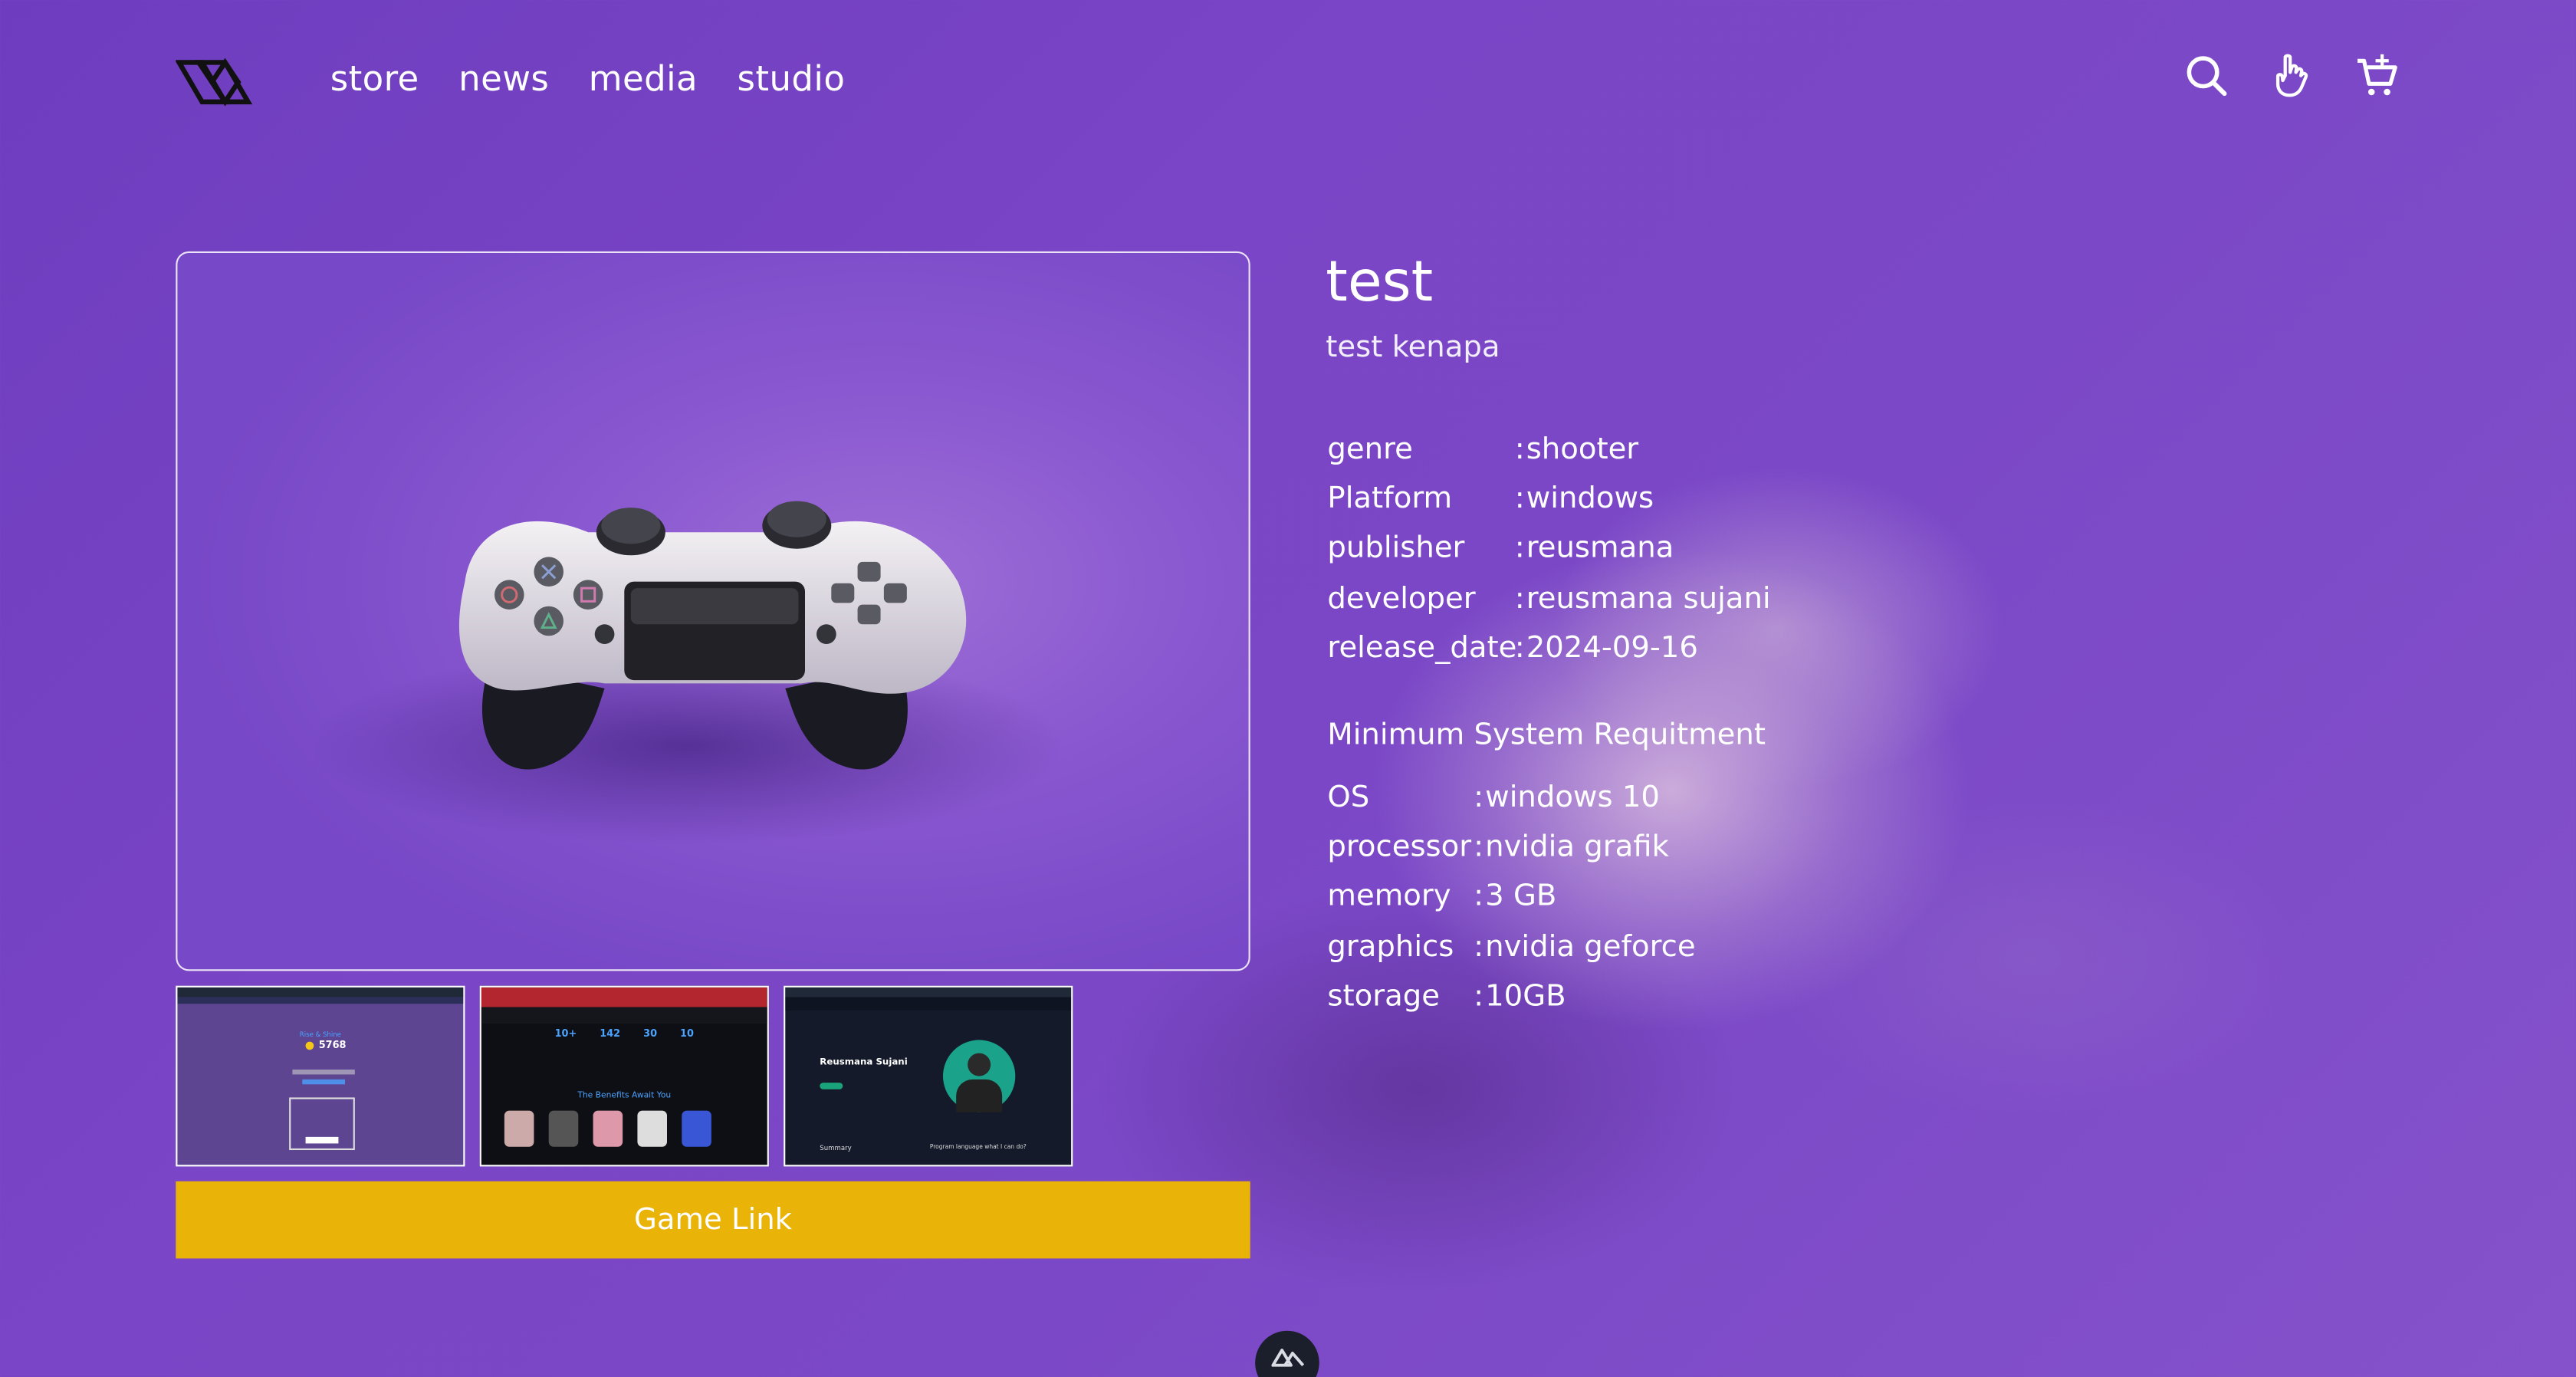 The height and width of the screenshot is (1377, 2576). What do you see at coordinates (792, 78) in the screenshot?
I see `nav-studio: studio` at bounding box center [792, 78].